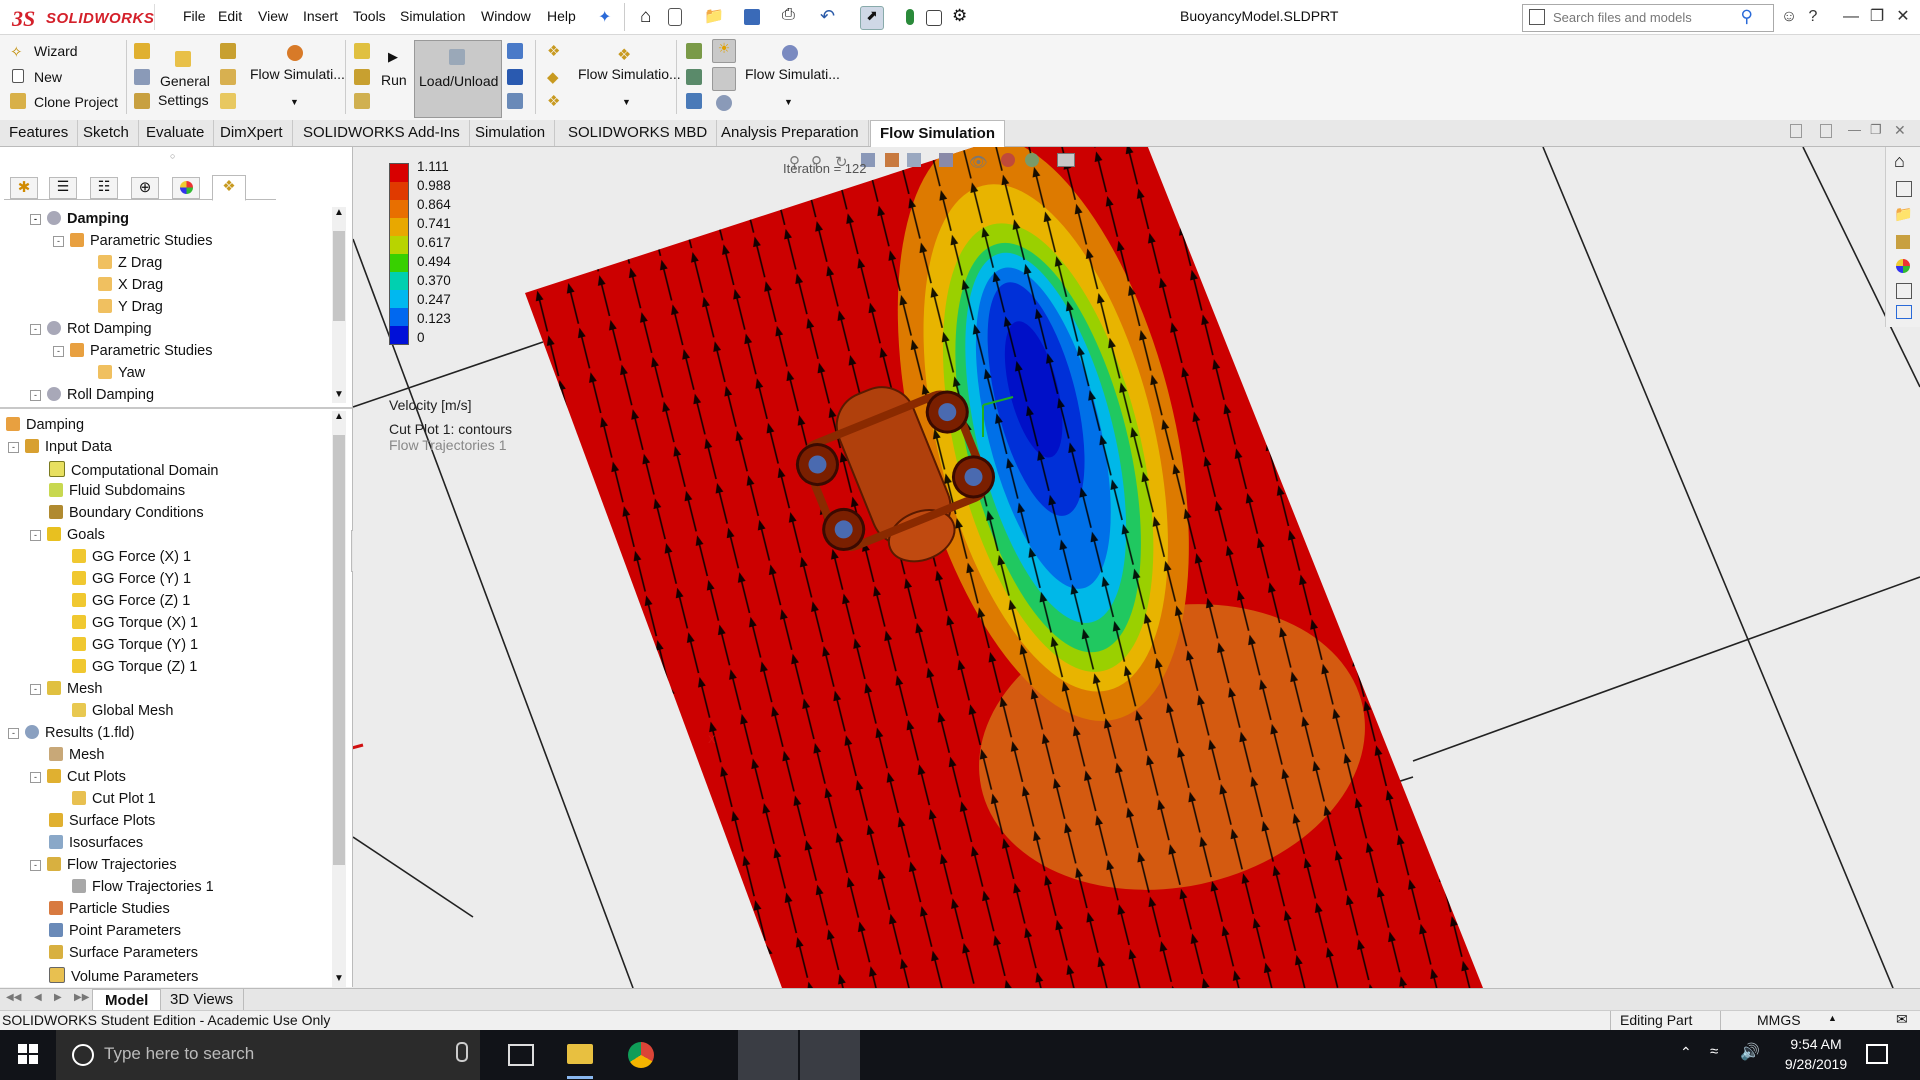 The height and width of the screenshot is (1080, 1920). I want to click on isosurface-icon: ❖, so click(553, 101).